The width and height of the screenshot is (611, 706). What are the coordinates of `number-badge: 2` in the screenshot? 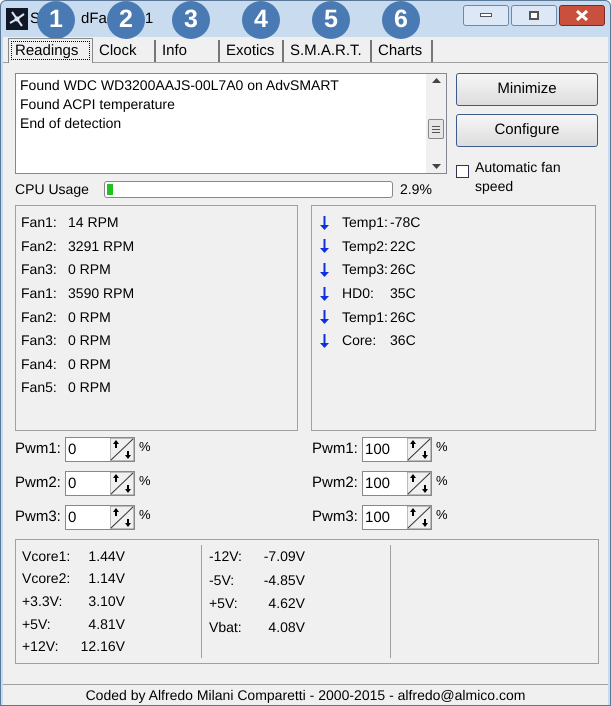 It's located at (126, 20).